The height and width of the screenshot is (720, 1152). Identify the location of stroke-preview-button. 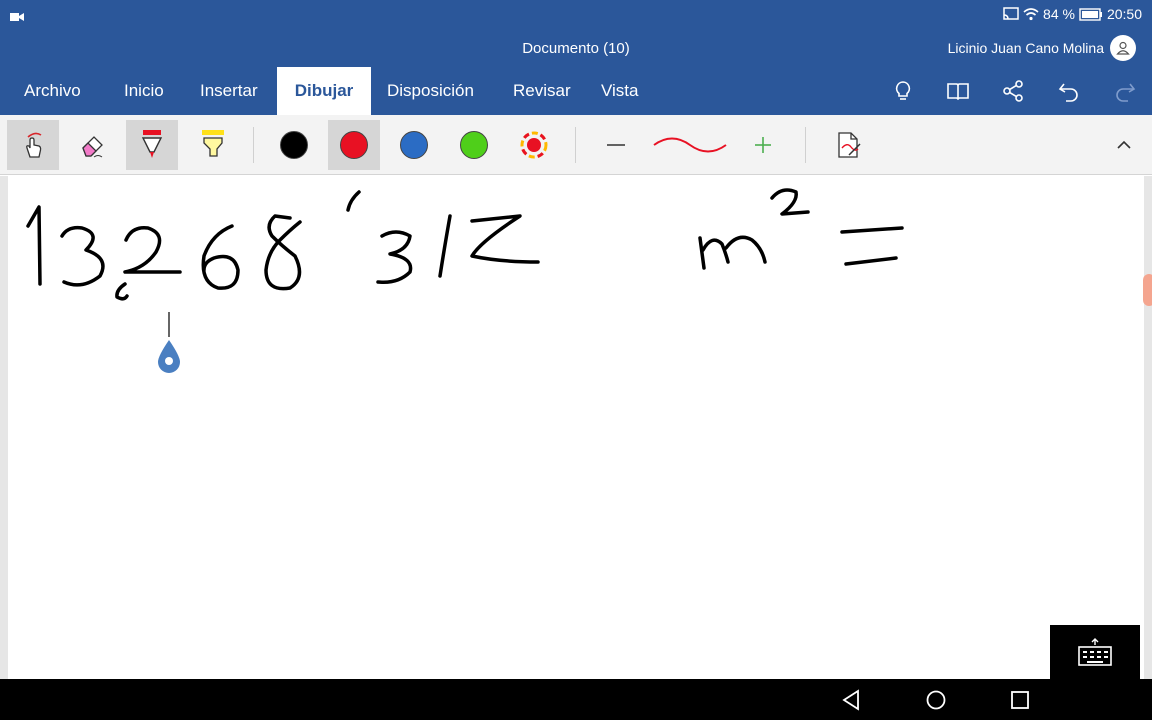
(690, 145).